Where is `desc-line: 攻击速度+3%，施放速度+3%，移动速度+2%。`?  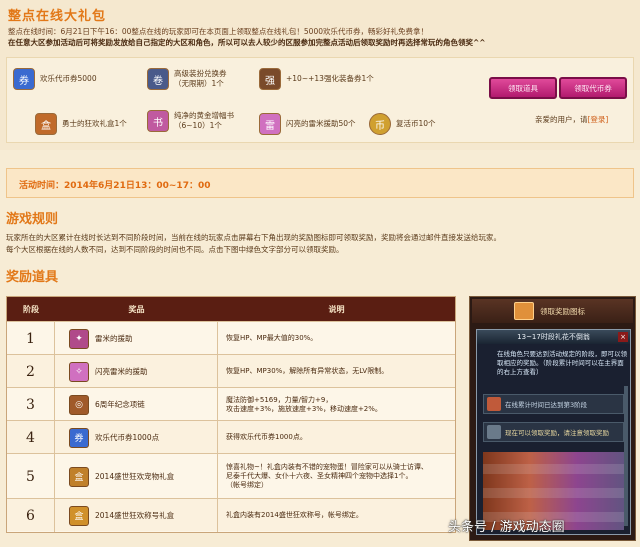
desc-line: 攻击速度+3%，施放速度+3%，移动速度+2%。 is located at coordinates (304, 408).